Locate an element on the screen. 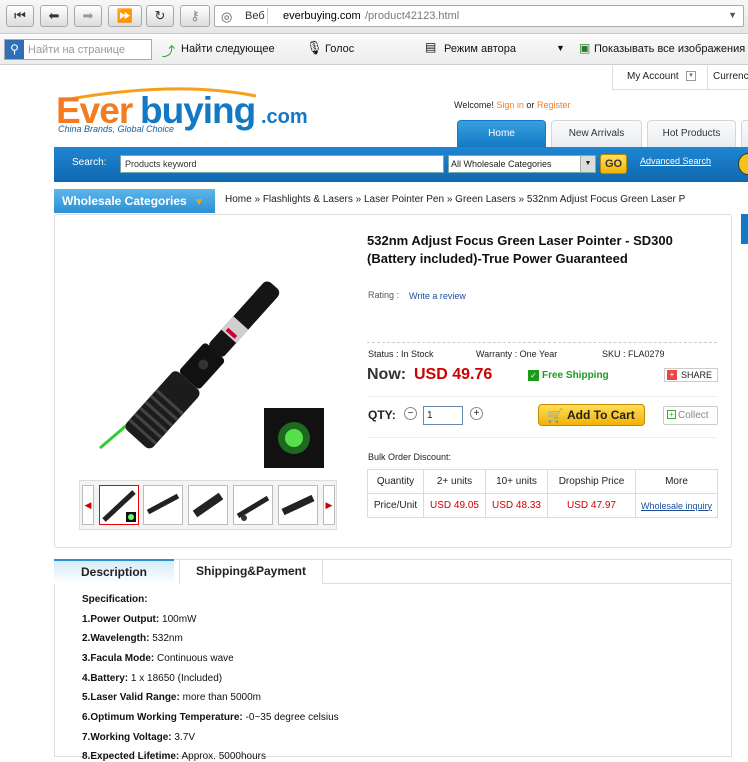 The width and height of the screenshot is (748, 762). table-header: 2+ units is located at coordinates (454, 481).